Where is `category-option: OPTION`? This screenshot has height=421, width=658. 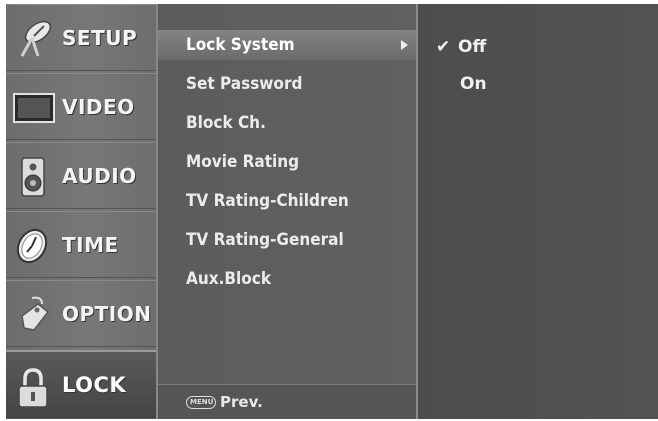 category-option: OPTION is located at coordinates (81, 313).